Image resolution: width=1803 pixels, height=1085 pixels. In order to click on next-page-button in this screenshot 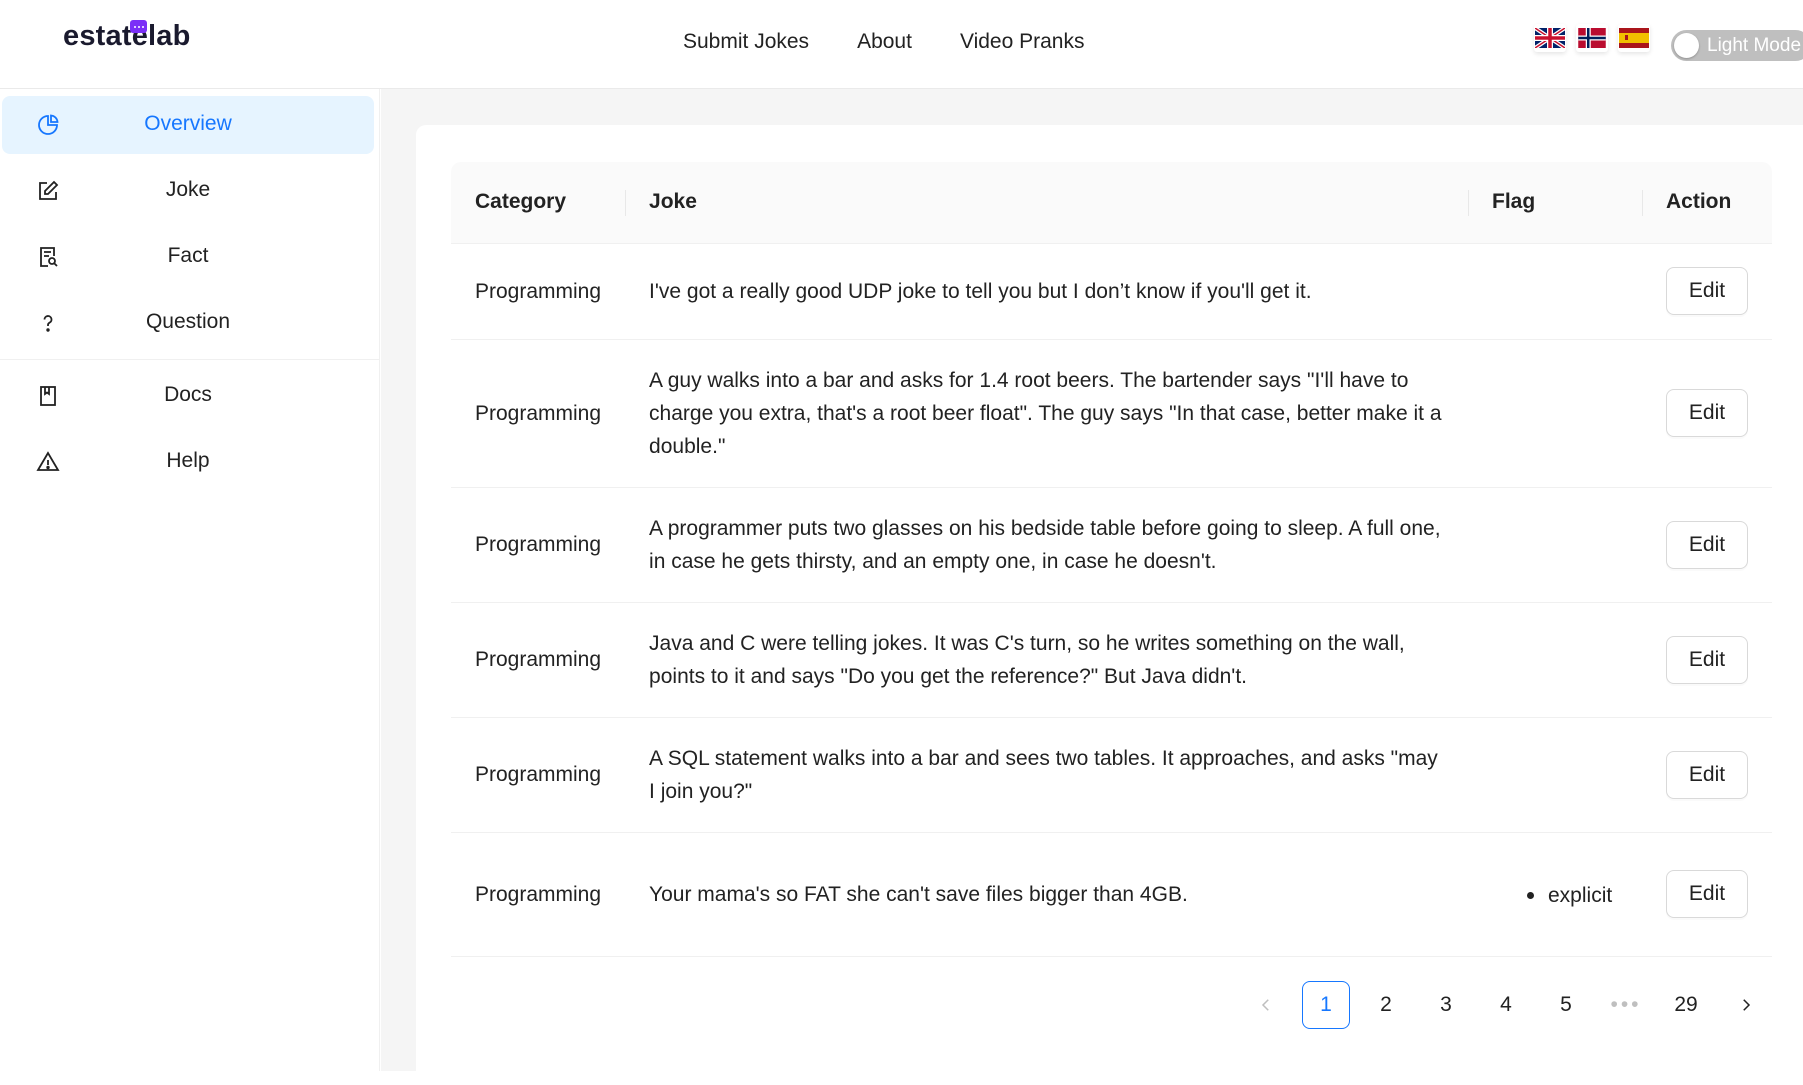, I will do `click(1746, 1005)`.